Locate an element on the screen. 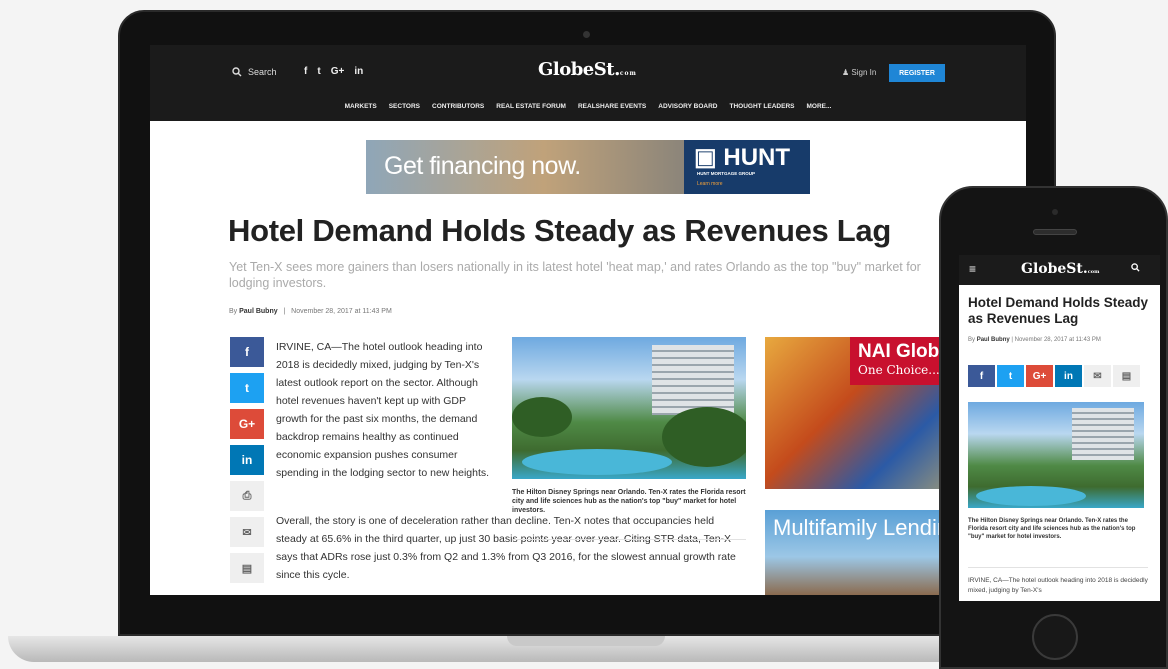 The height and width of the screenshot is (669, 1168). phone-share-googleplus-button: G+ is located at coordinates (1039, 376).